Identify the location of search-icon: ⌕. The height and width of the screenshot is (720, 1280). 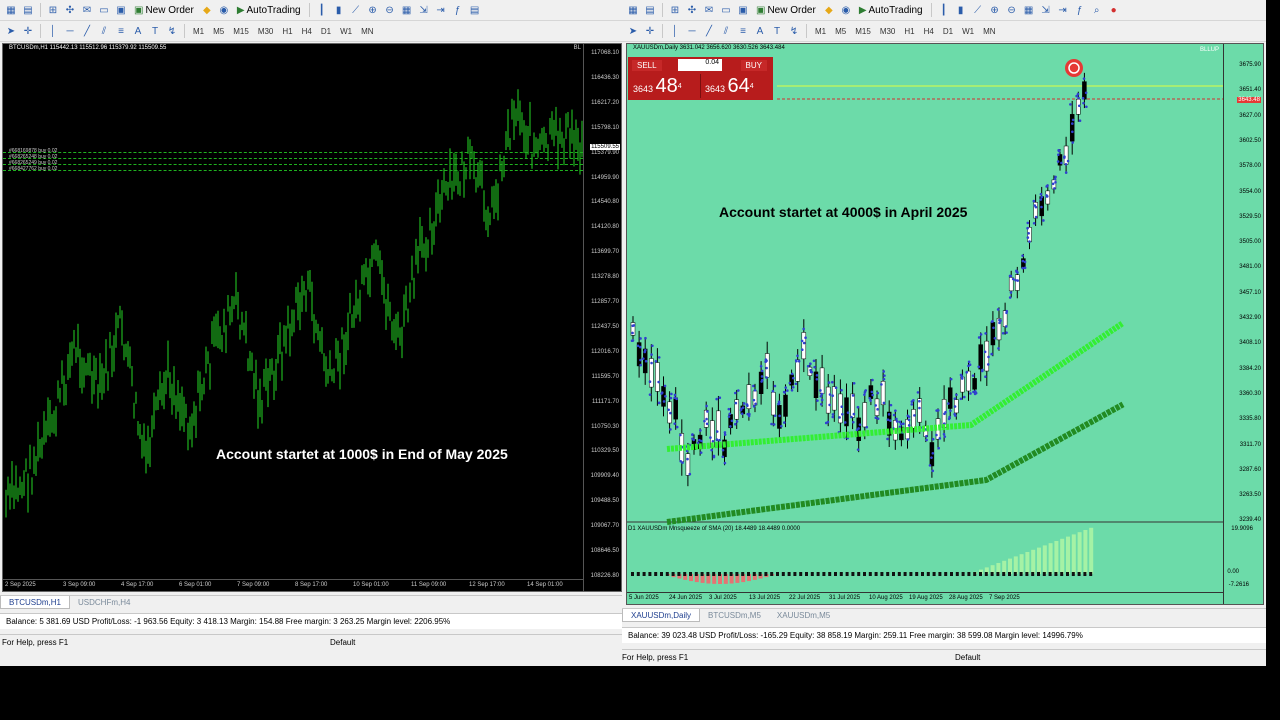
(1097, 10).